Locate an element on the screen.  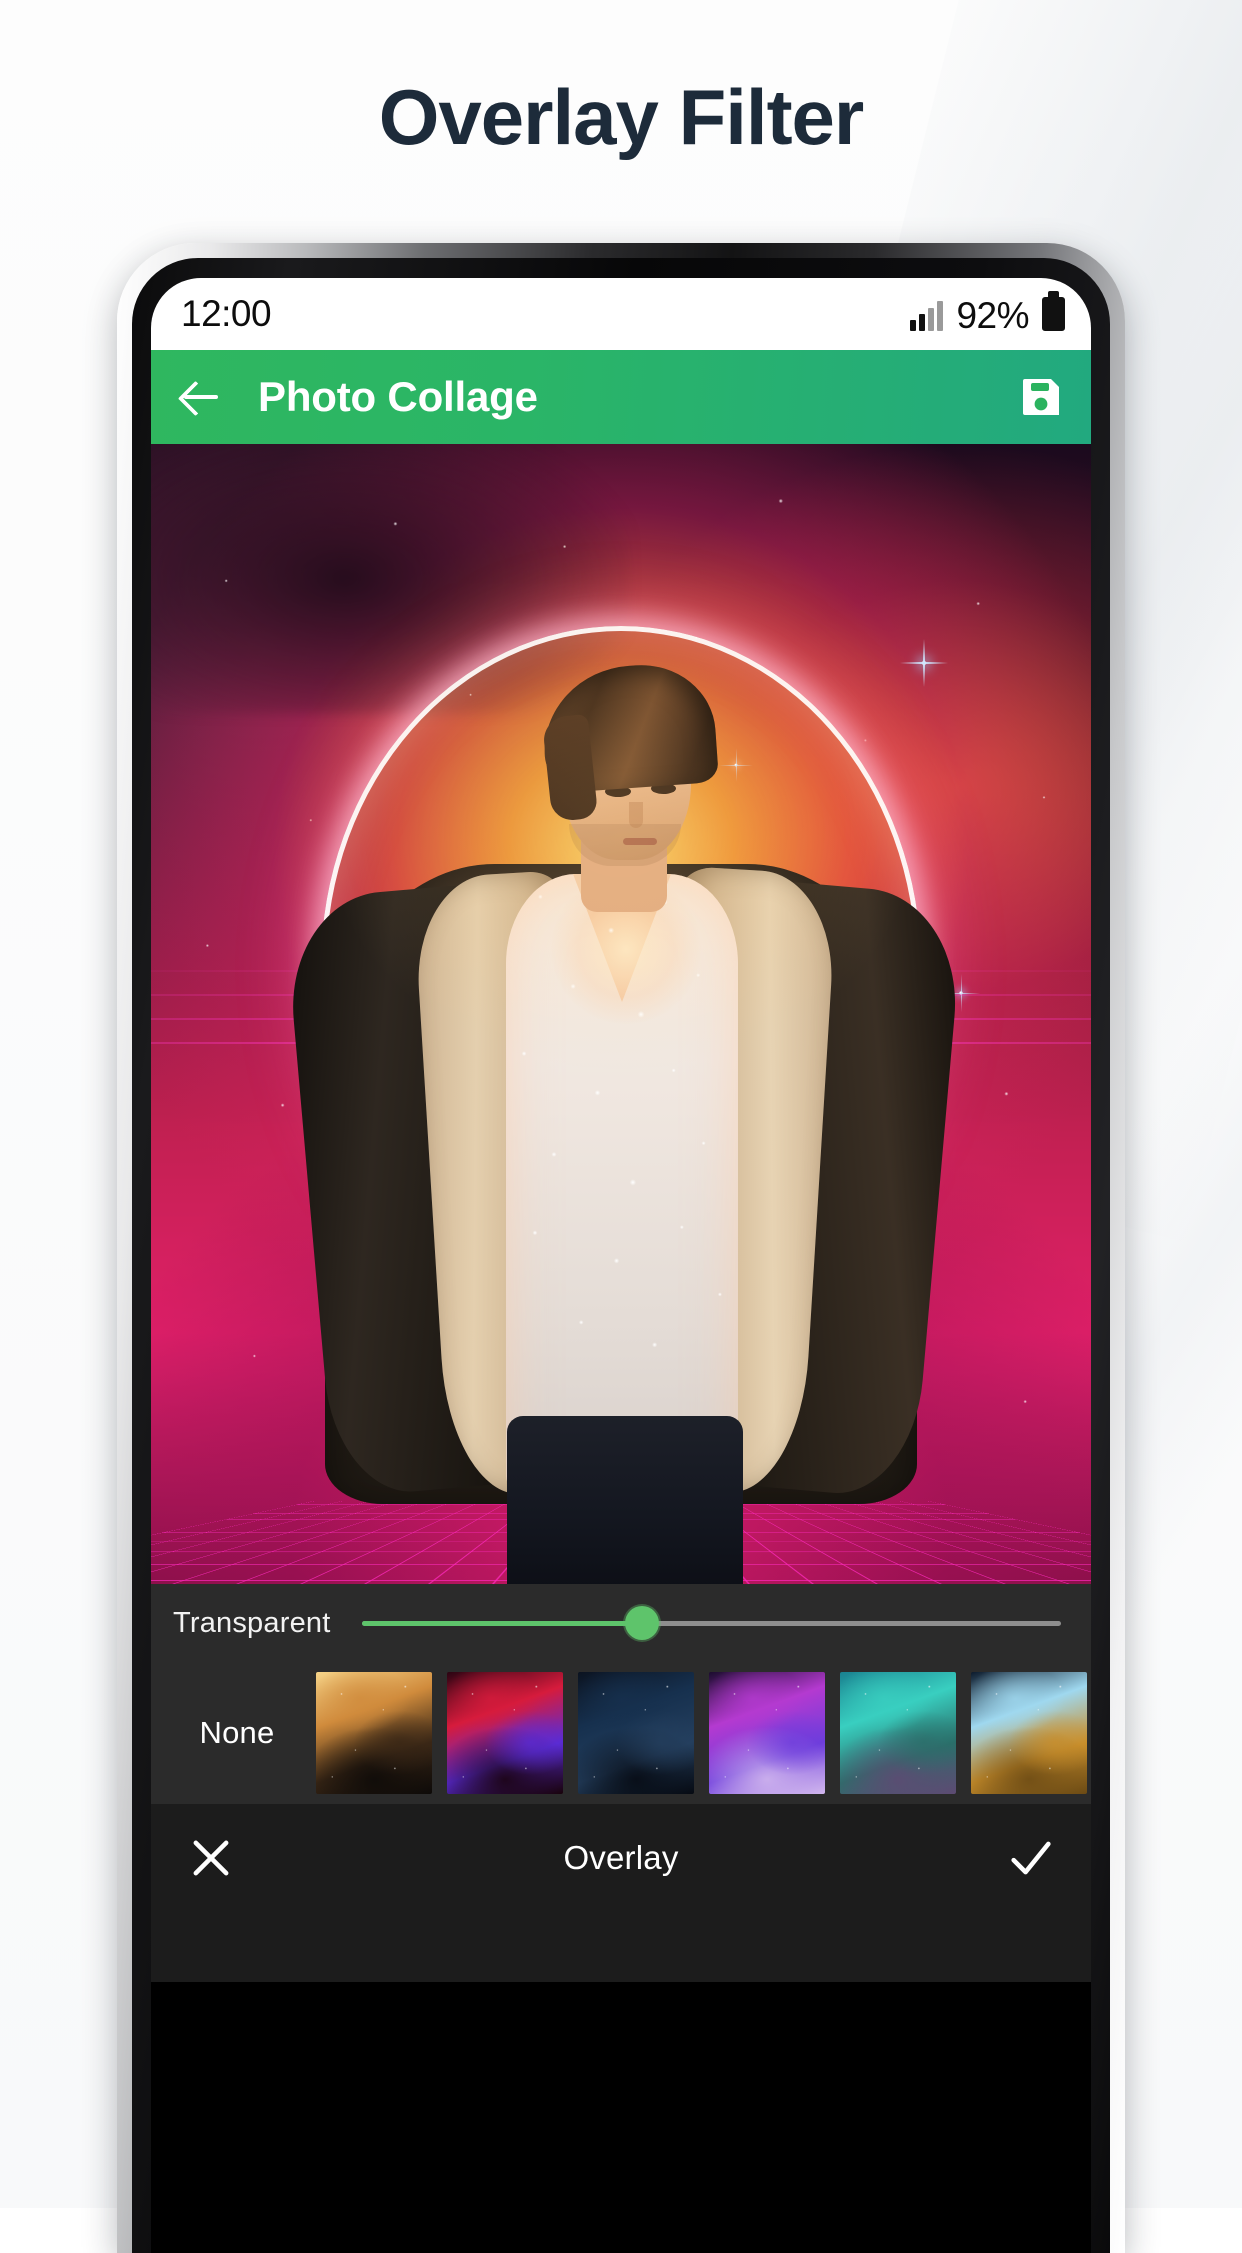
close-x-icon is located at coordinates (211, 1858).